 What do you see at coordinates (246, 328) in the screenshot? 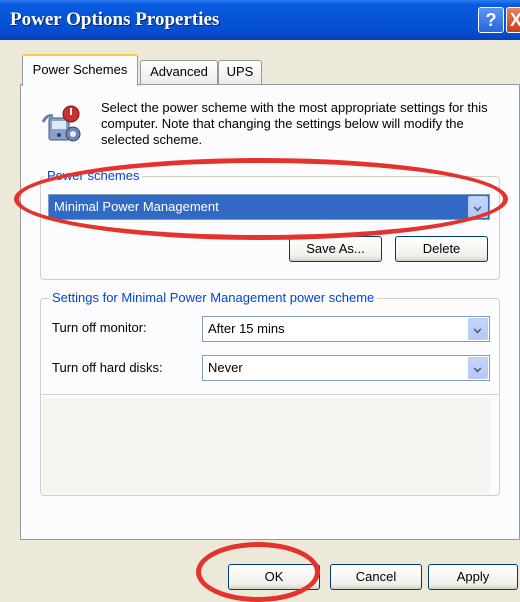
I see `monitor-value: After 15 mins` at bounding box center [246, 328].